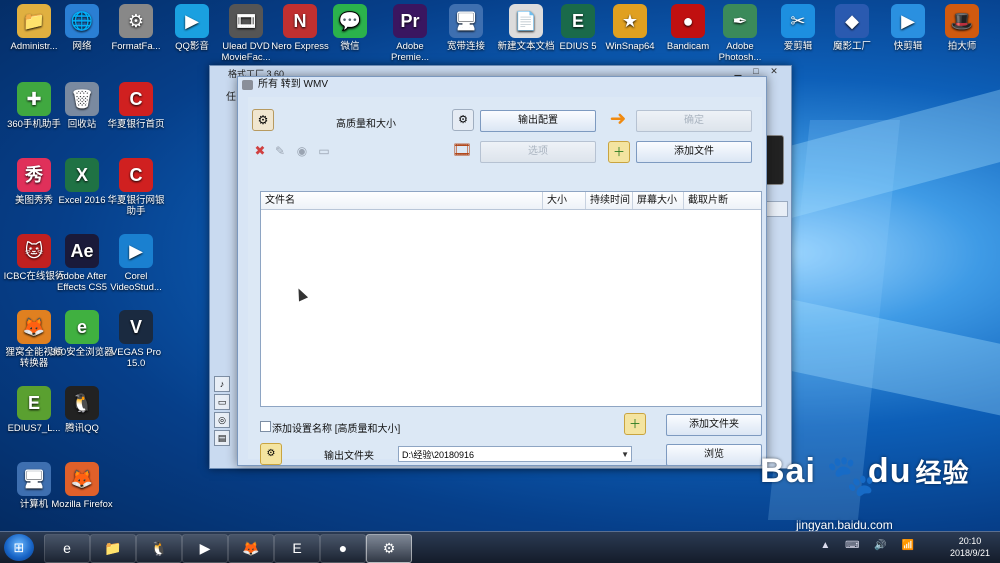  What do you see at coordinates (350, 46) in the screenshot?
I see `desktop-icon-label: 微信` at bounding box center [350, 46].